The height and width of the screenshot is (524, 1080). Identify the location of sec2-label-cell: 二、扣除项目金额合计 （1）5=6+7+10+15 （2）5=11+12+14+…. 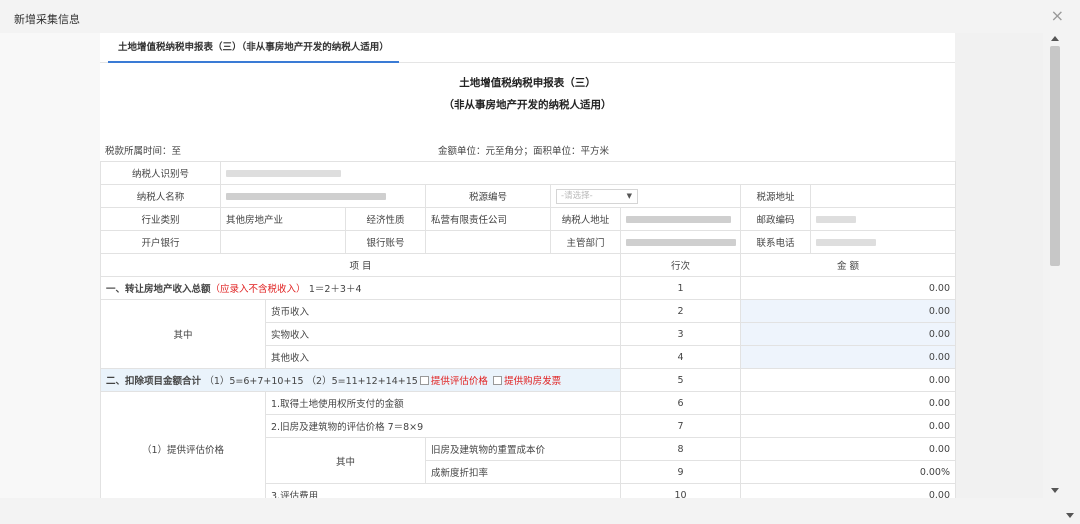
(360, 380).